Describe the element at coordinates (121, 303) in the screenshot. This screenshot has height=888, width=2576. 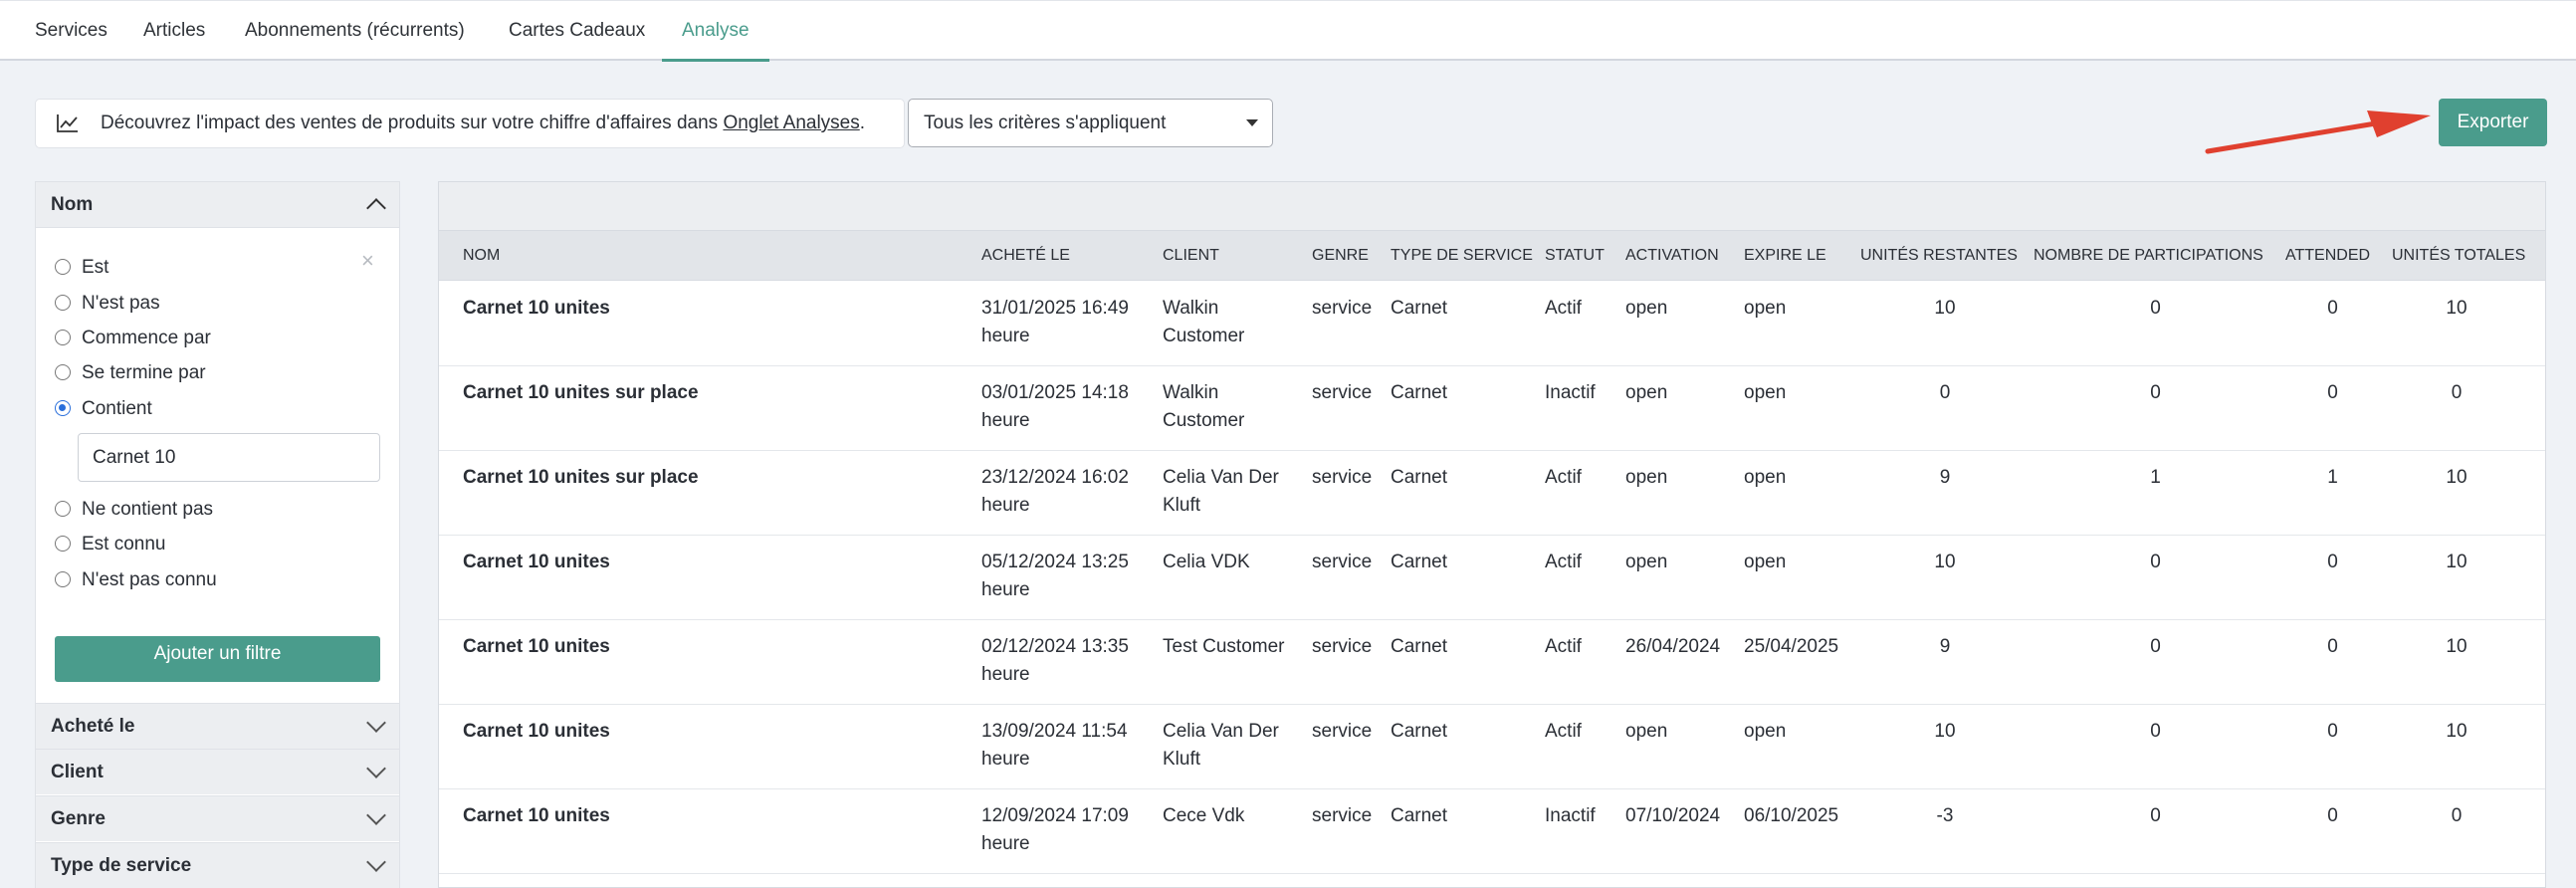
I see `option-label: N'est pas` at that location.